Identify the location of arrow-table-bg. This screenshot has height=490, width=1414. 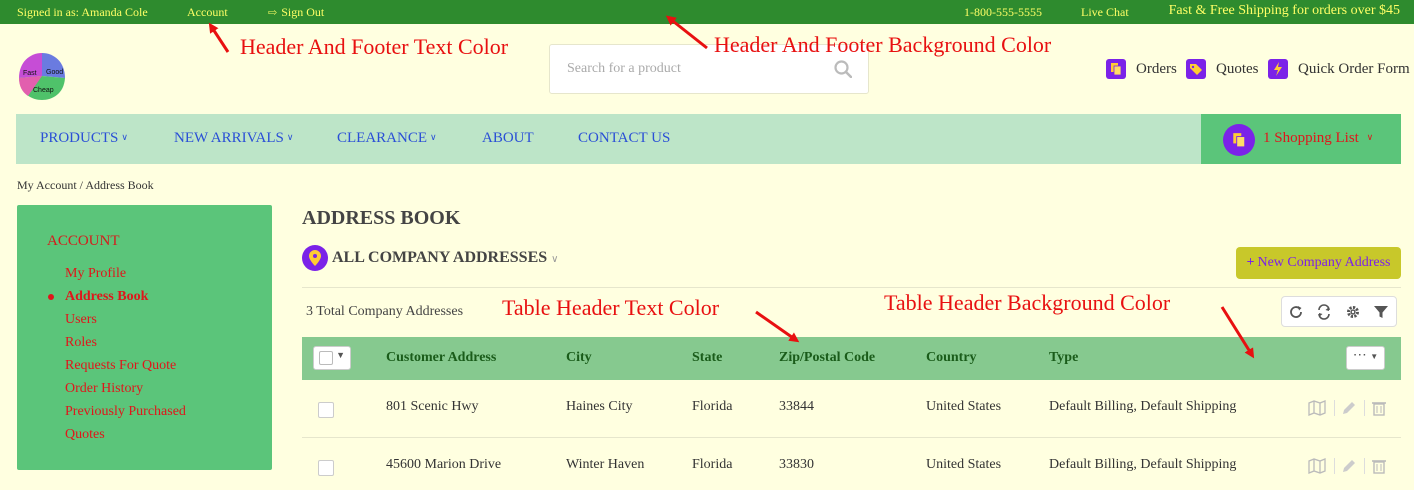
(1237, 332).